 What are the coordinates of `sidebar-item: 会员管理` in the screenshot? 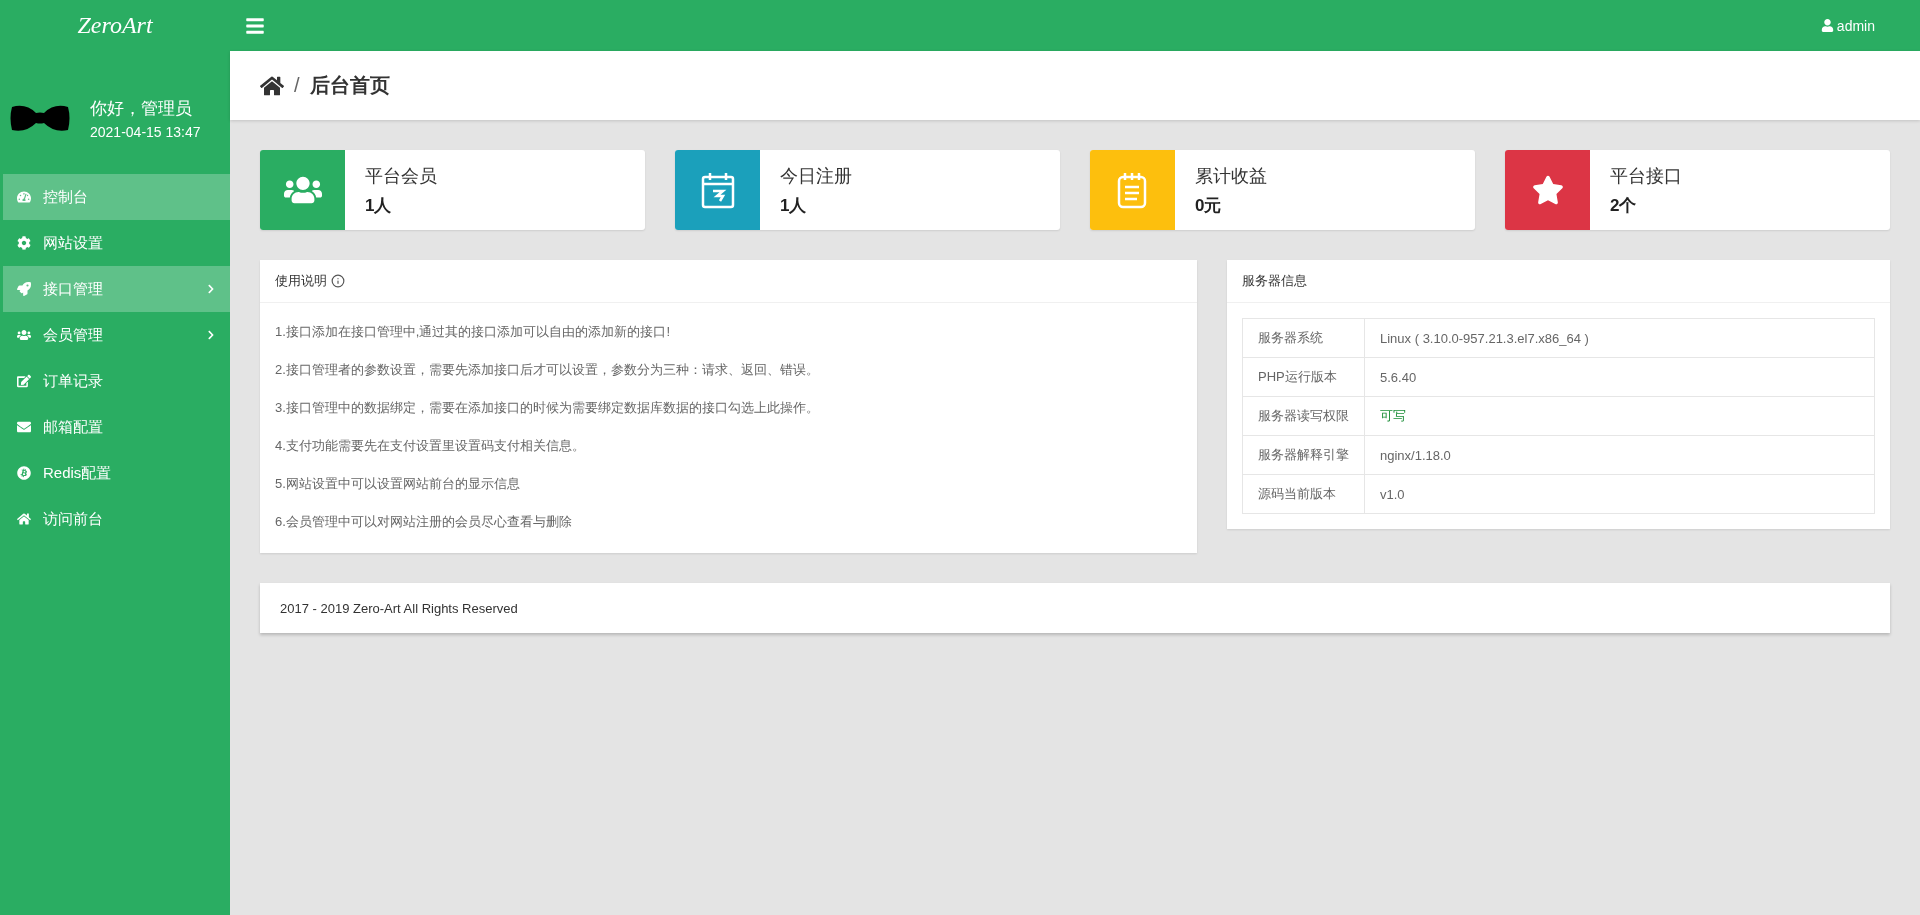 It's located at (116, 335).